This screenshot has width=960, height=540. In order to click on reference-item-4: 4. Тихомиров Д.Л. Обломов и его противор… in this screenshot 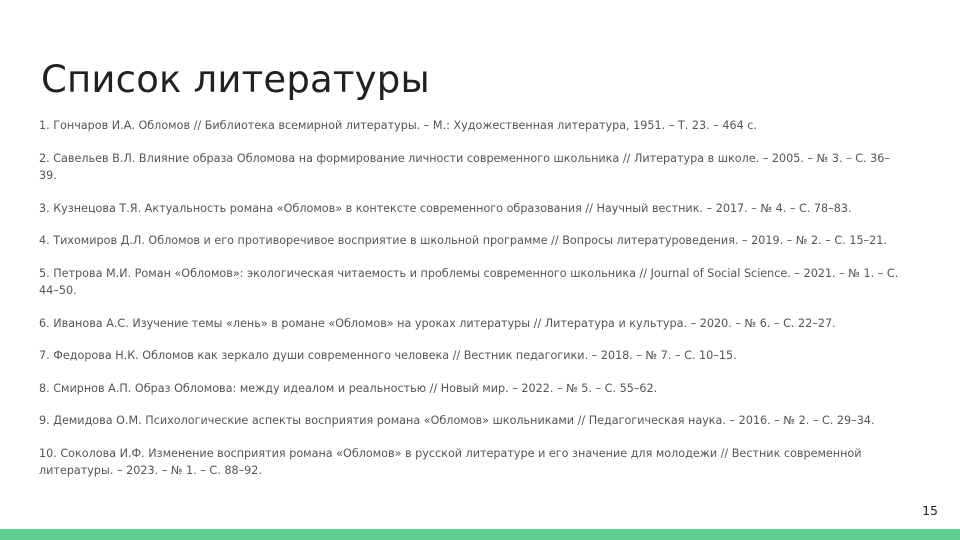, I will do `click(463, 240)`.